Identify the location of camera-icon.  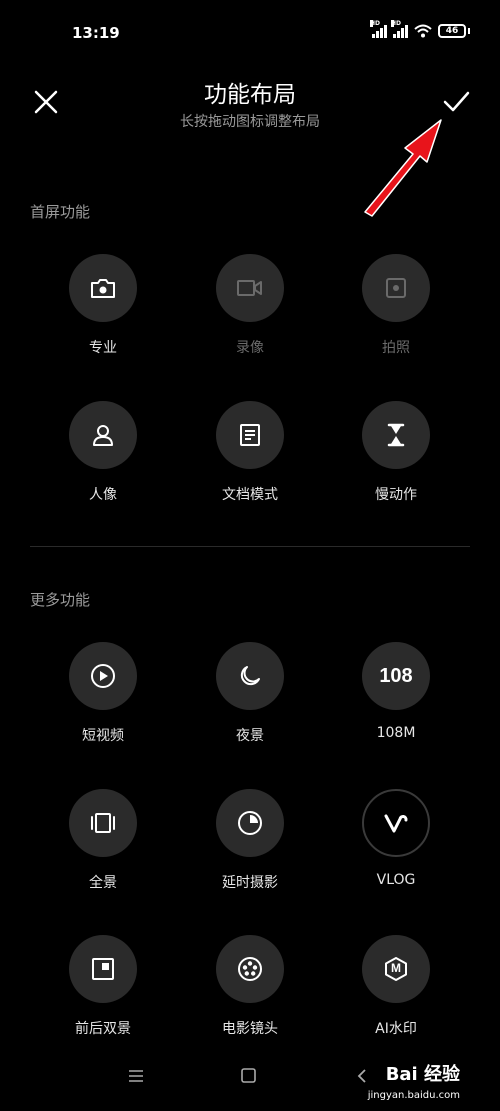
(103, 288).